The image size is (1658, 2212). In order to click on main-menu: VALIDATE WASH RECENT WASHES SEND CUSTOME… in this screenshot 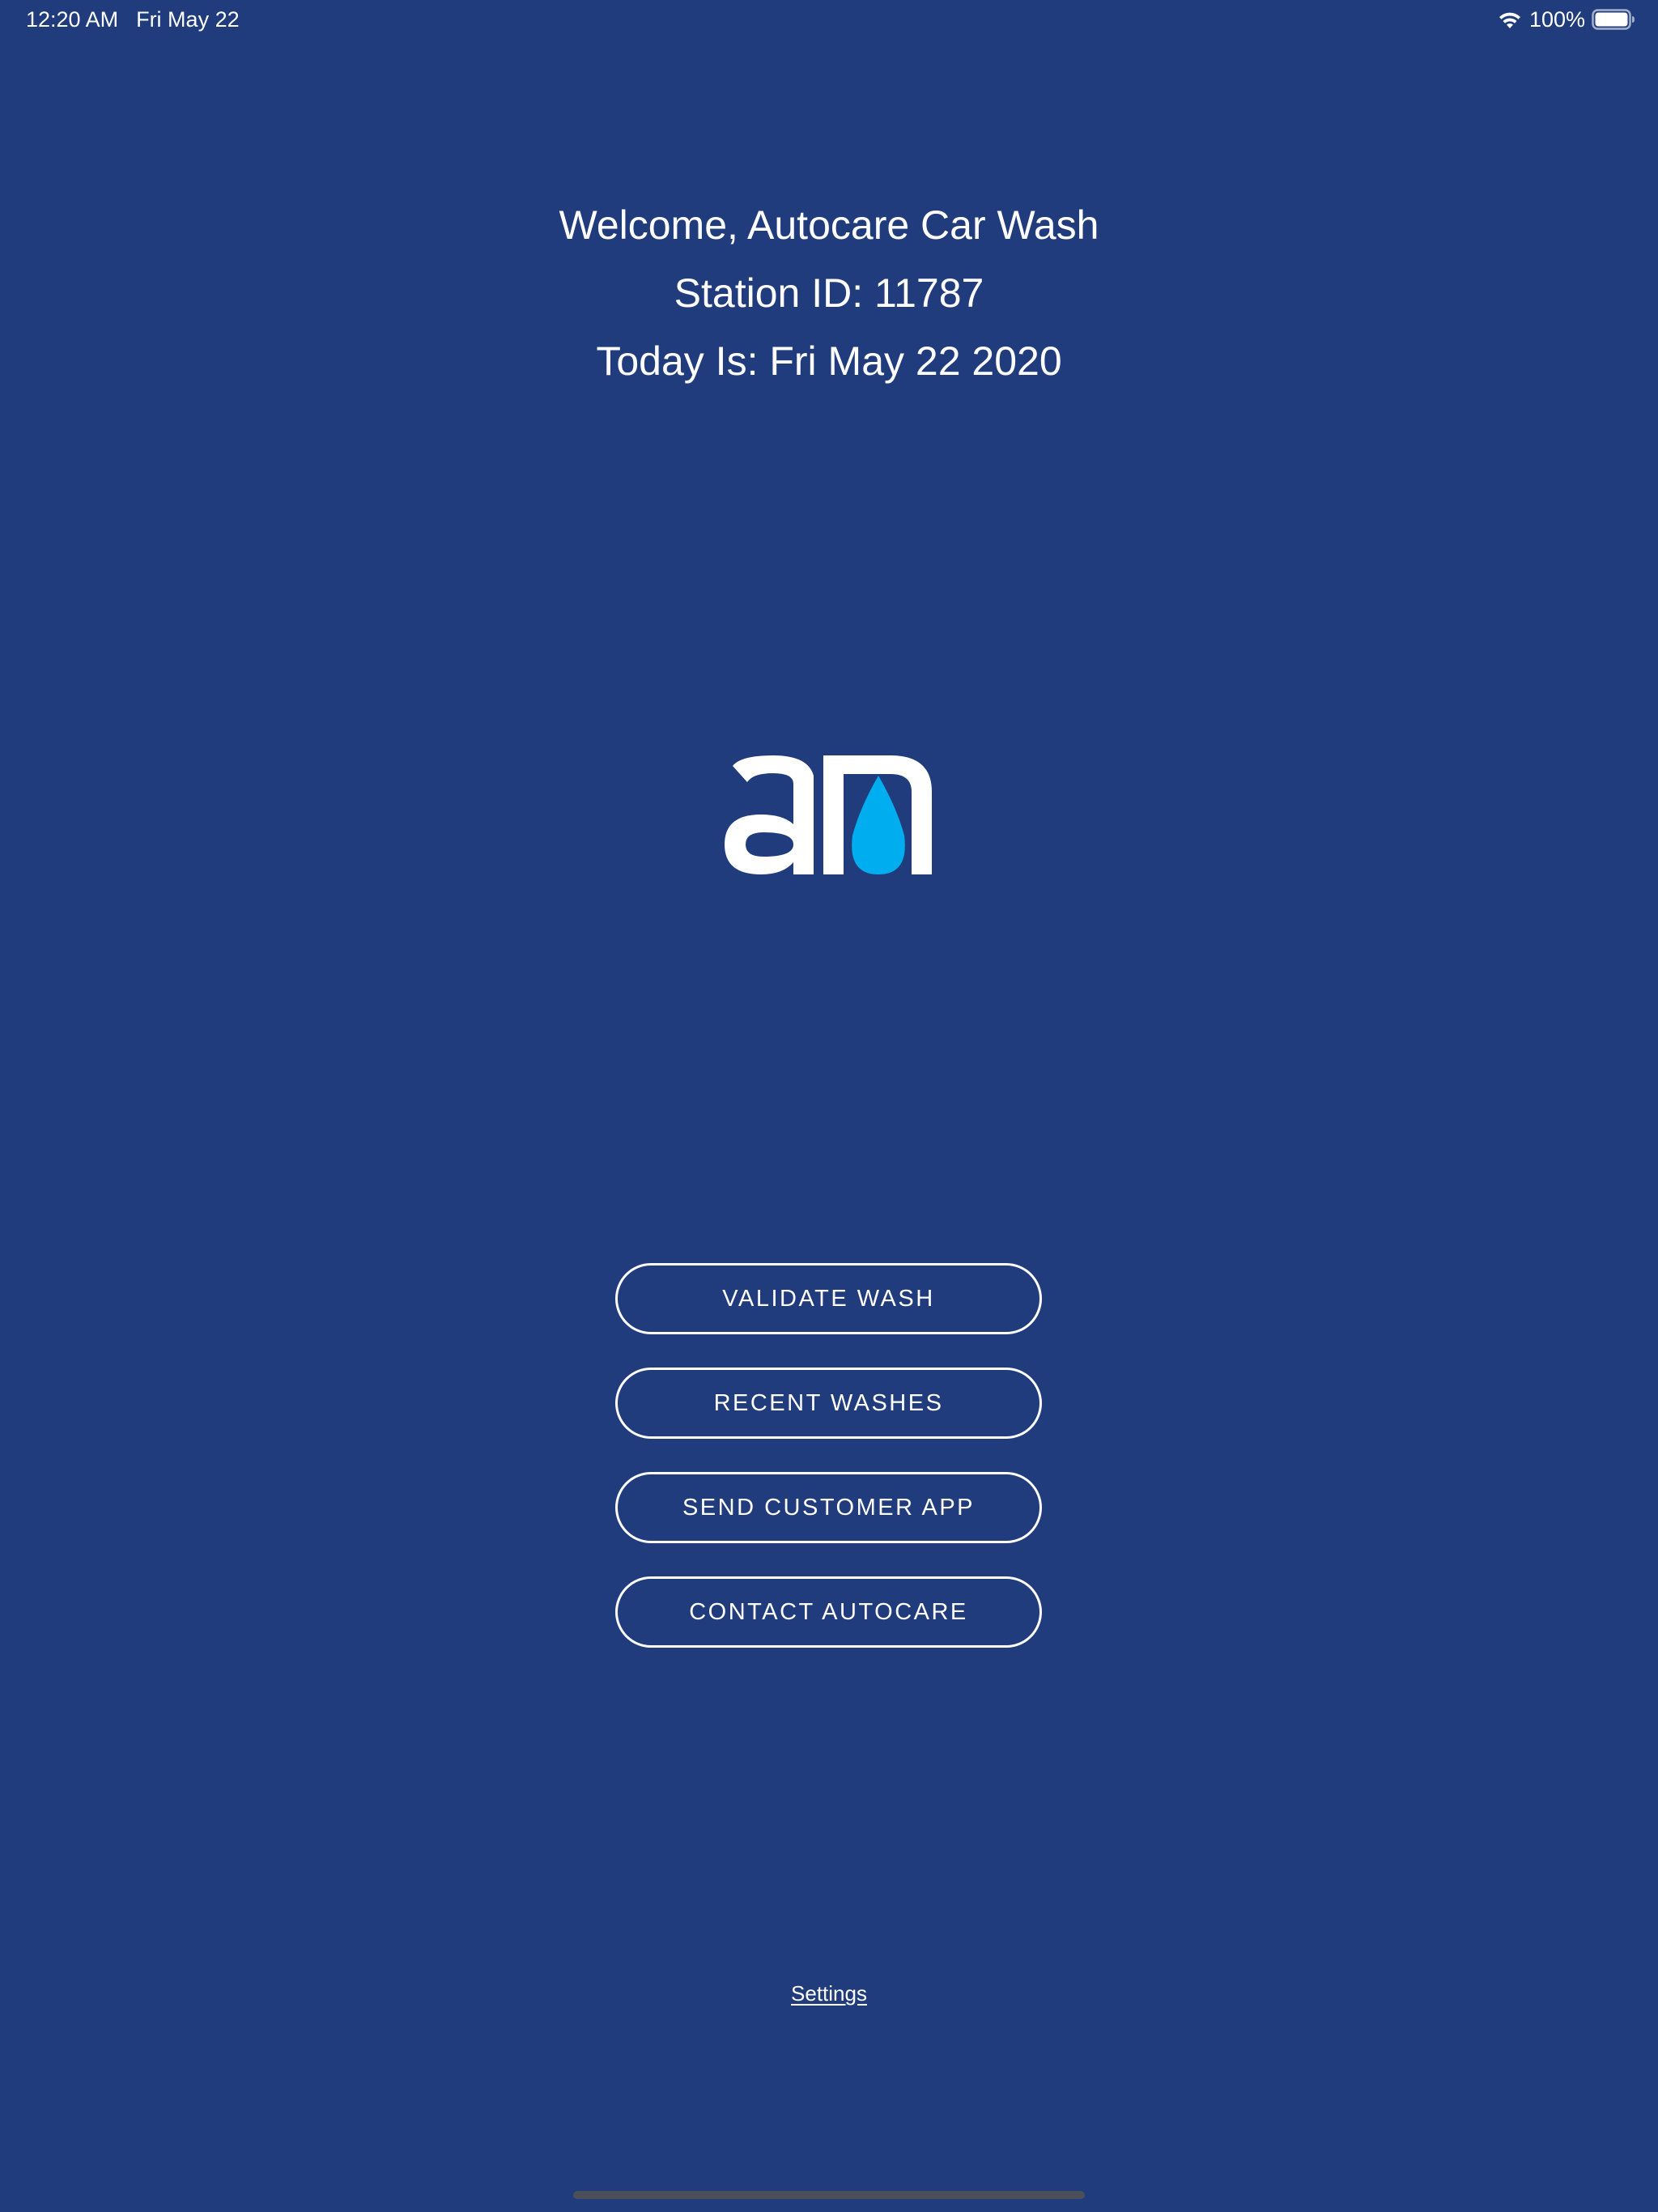, I will do `click(828, 1472)`.